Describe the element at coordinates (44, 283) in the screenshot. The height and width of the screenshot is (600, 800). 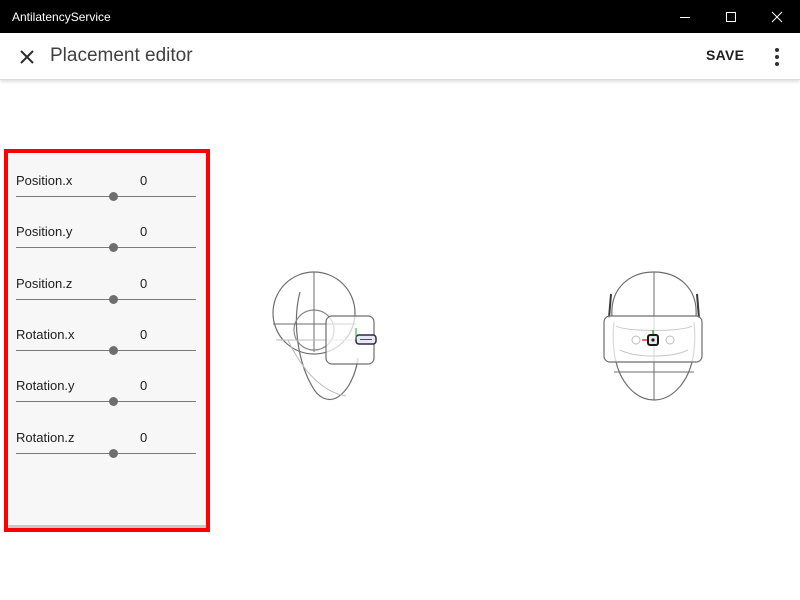
I see `slider-label: Position.z` at that location.